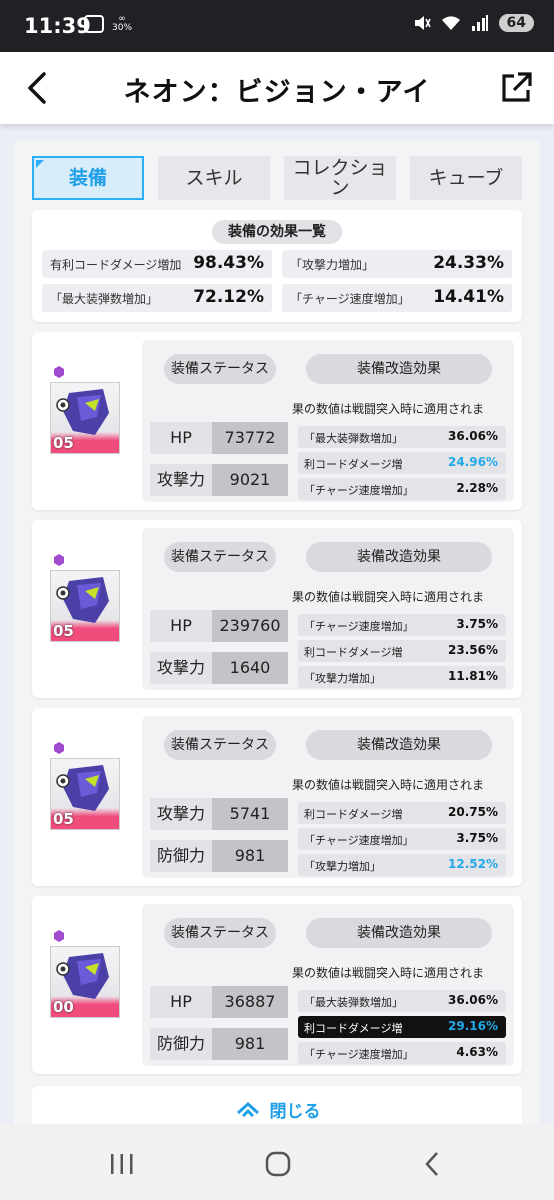  I want to click on home-icon, so click(278, 1164).